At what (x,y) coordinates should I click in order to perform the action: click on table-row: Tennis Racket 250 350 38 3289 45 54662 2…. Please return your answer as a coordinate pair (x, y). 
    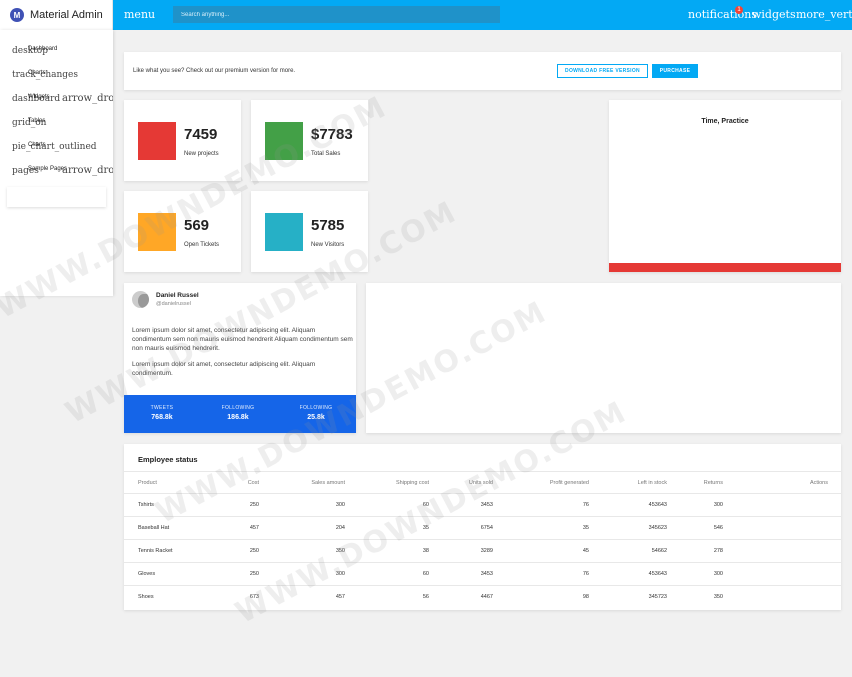
    Looking at the image, I should click on (482, 550).